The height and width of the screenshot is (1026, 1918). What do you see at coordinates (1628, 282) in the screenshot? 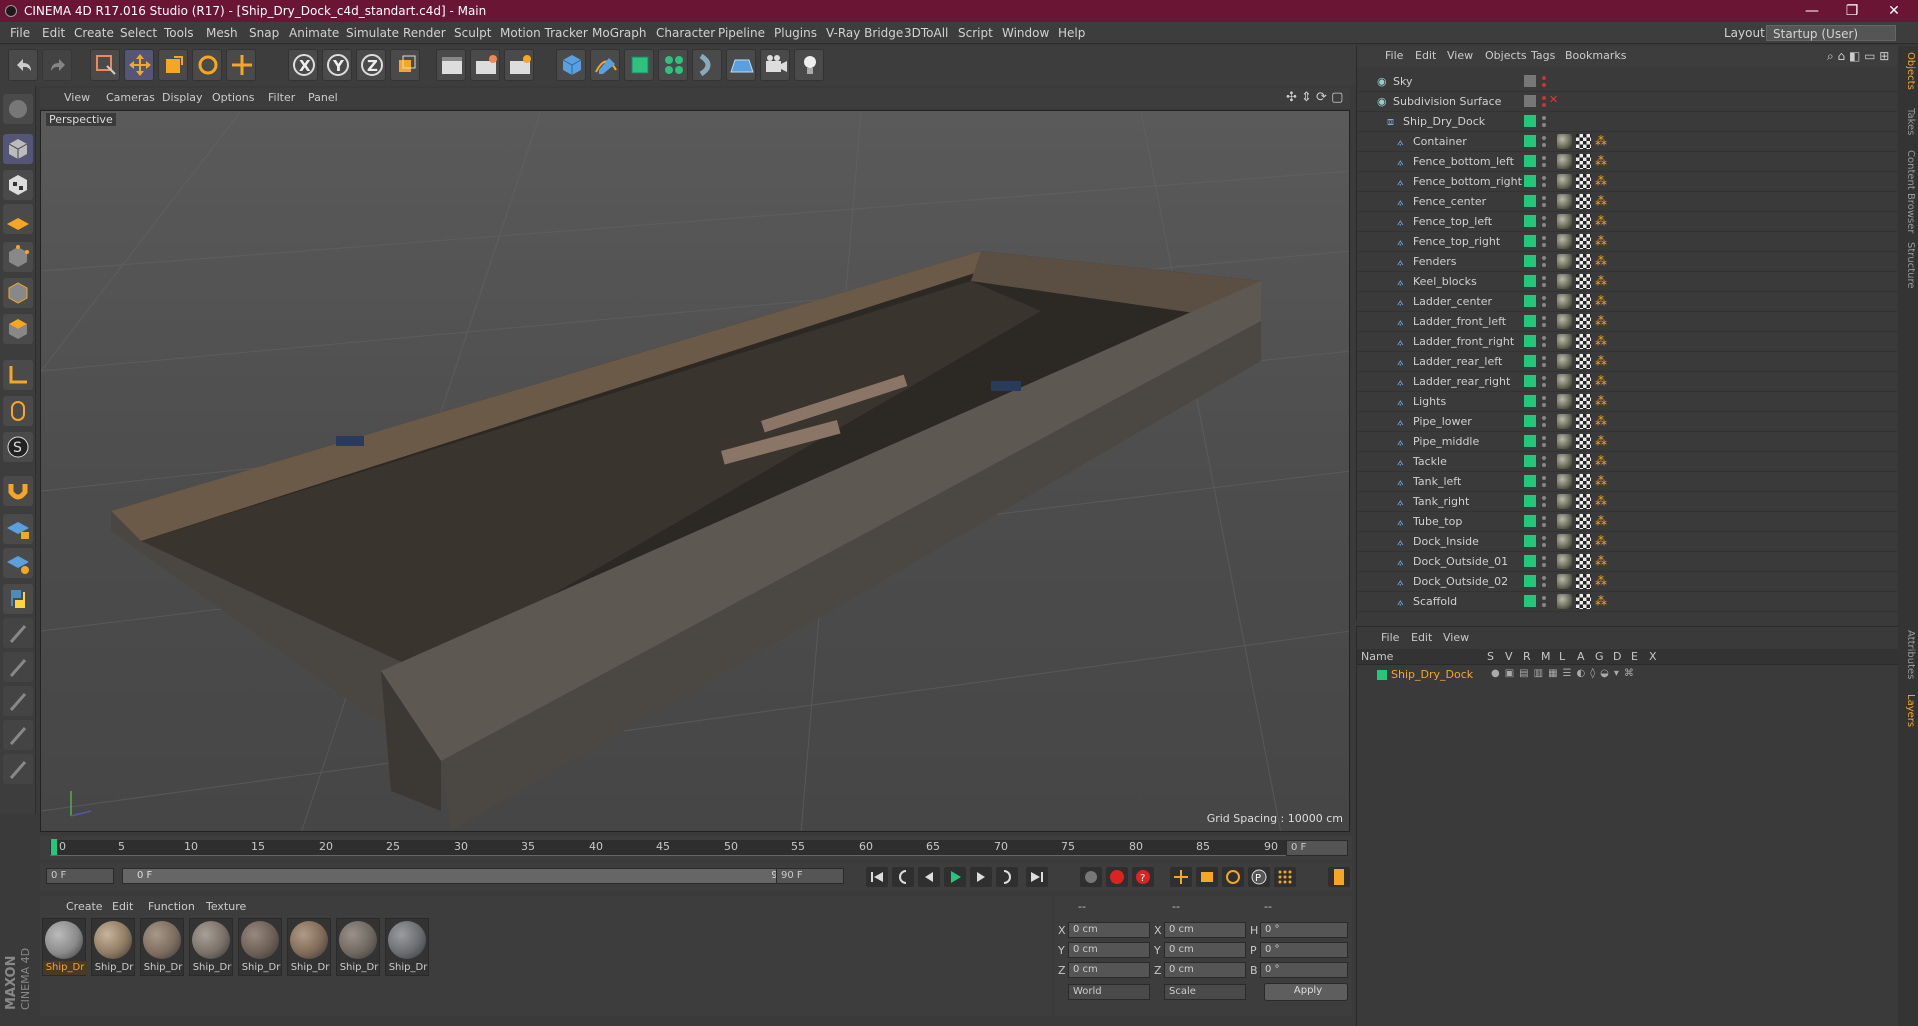
I see `object-row: ⟑ Keel_blocks ⁂` at bounding box center [1628, 282].